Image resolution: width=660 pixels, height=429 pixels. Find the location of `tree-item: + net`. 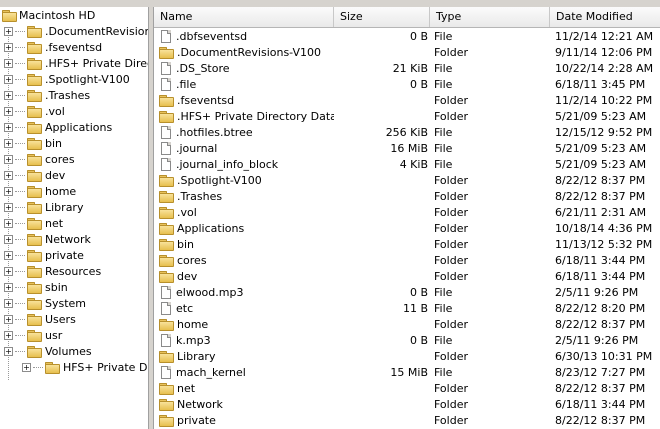

tree-item: + net is located at coordinates (74, 223).